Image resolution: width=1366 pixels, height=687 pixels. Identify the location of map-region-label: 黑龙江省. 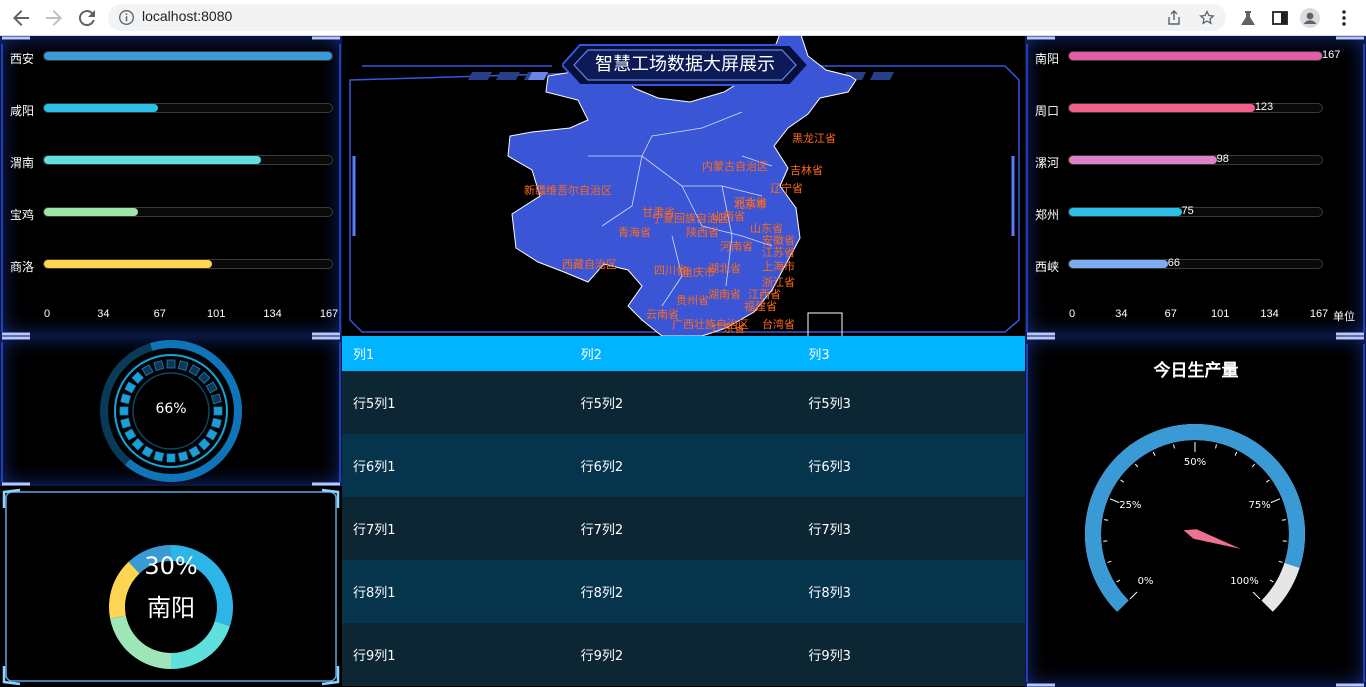
(814, 138).